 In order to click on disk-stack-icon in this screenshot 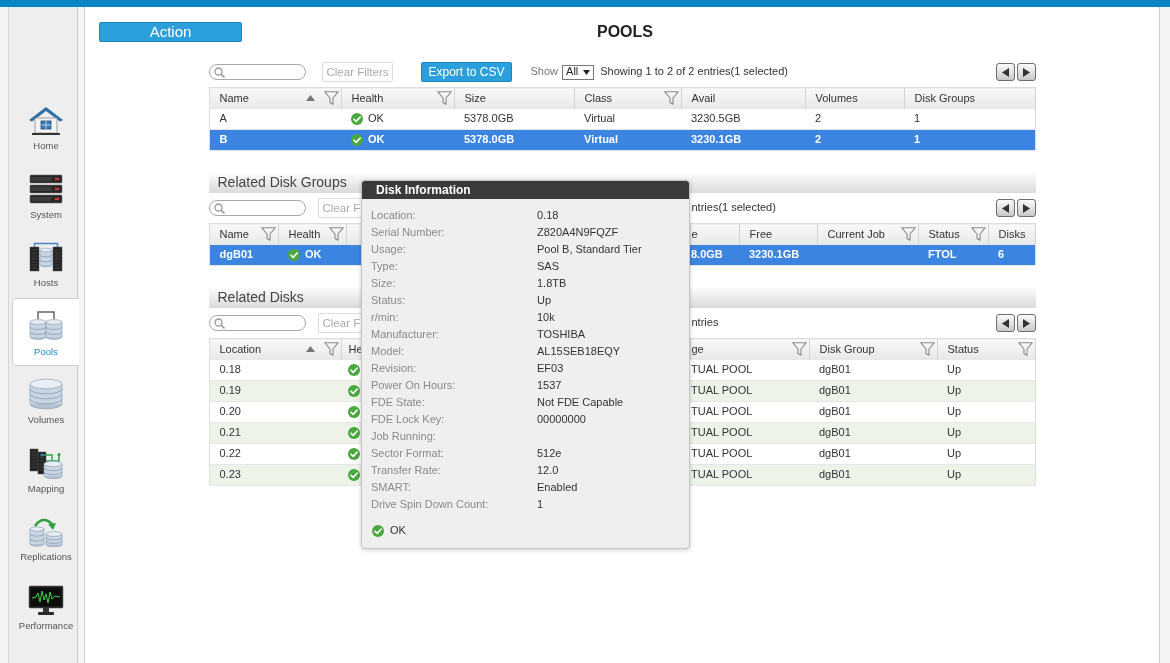, I will do `click(46, 394)`.